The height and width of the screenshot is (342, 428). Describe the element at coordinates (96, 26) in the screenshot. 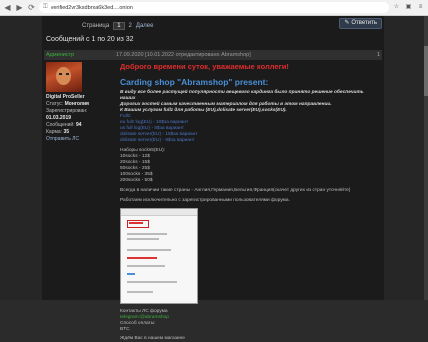

I see `pager-label: Страница` at that location.